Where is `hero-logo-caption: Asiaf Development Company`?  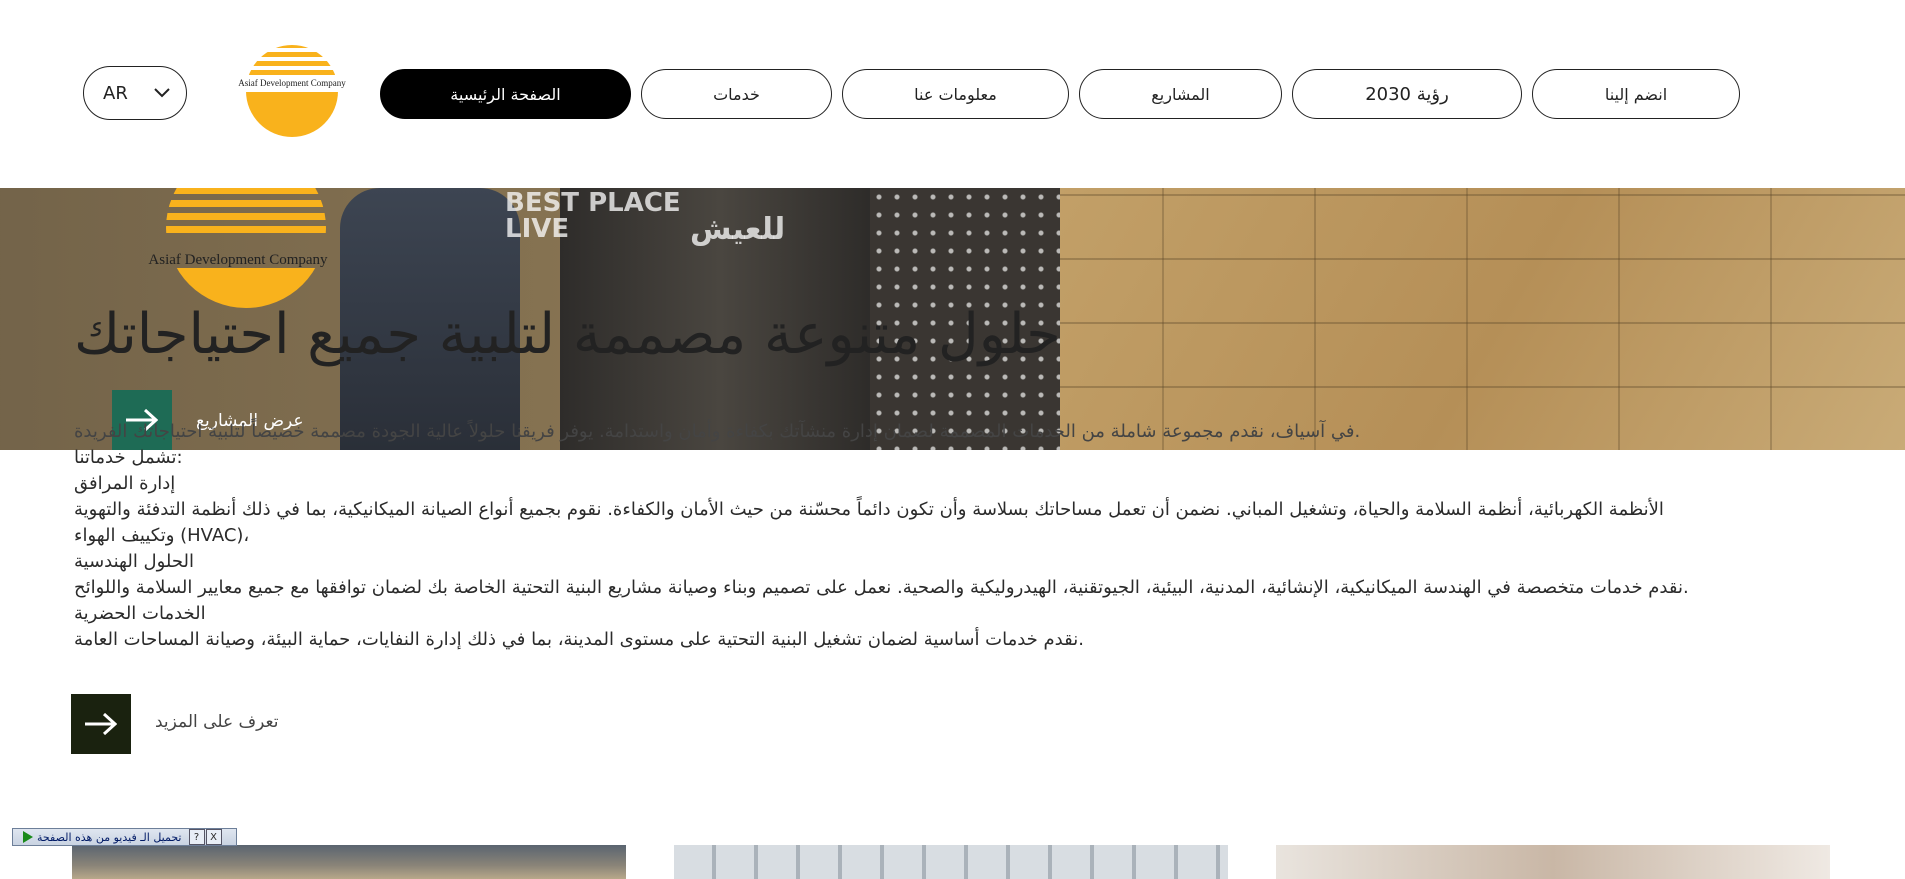
hero-logo-caption: Asiaf Development Company is located at coordinates (238, 260).